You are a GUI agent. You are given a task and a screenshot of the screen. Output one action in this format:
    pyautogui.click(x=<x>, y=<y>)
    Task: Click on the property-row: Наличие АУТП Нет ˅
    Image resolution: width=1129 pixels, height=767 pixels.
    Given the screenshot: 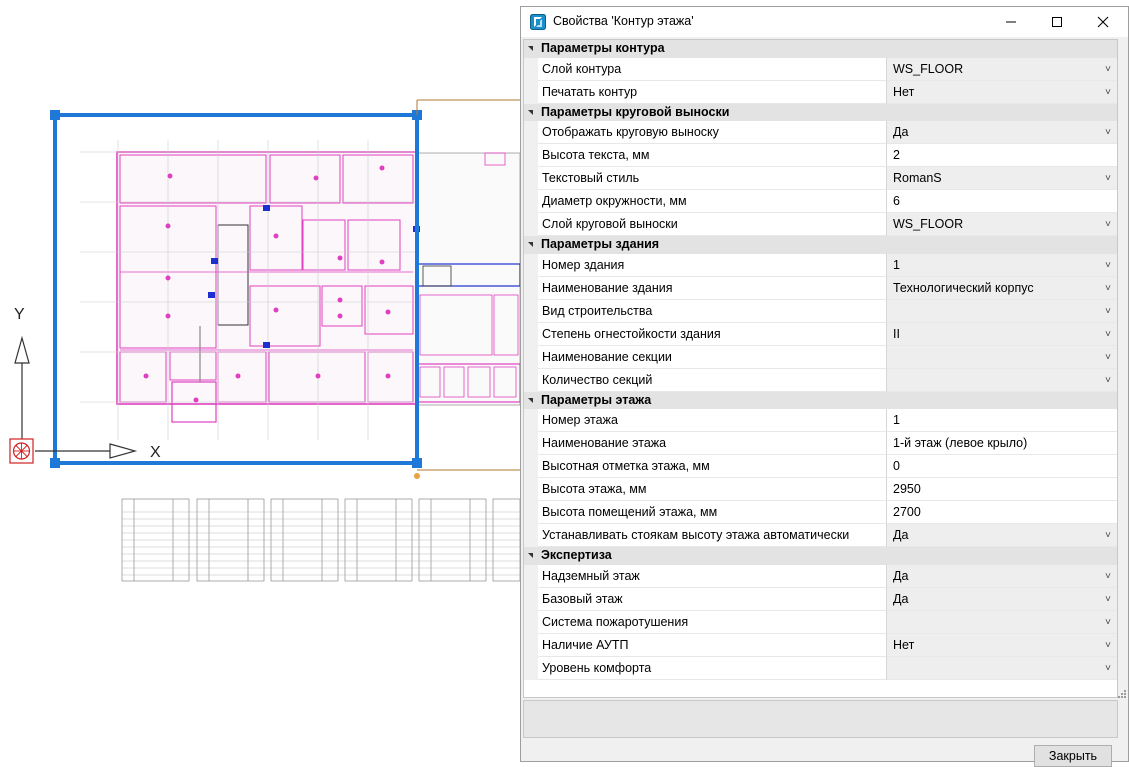 What is the action you would take?
    pyautogui.click(x=820, y=645)
    